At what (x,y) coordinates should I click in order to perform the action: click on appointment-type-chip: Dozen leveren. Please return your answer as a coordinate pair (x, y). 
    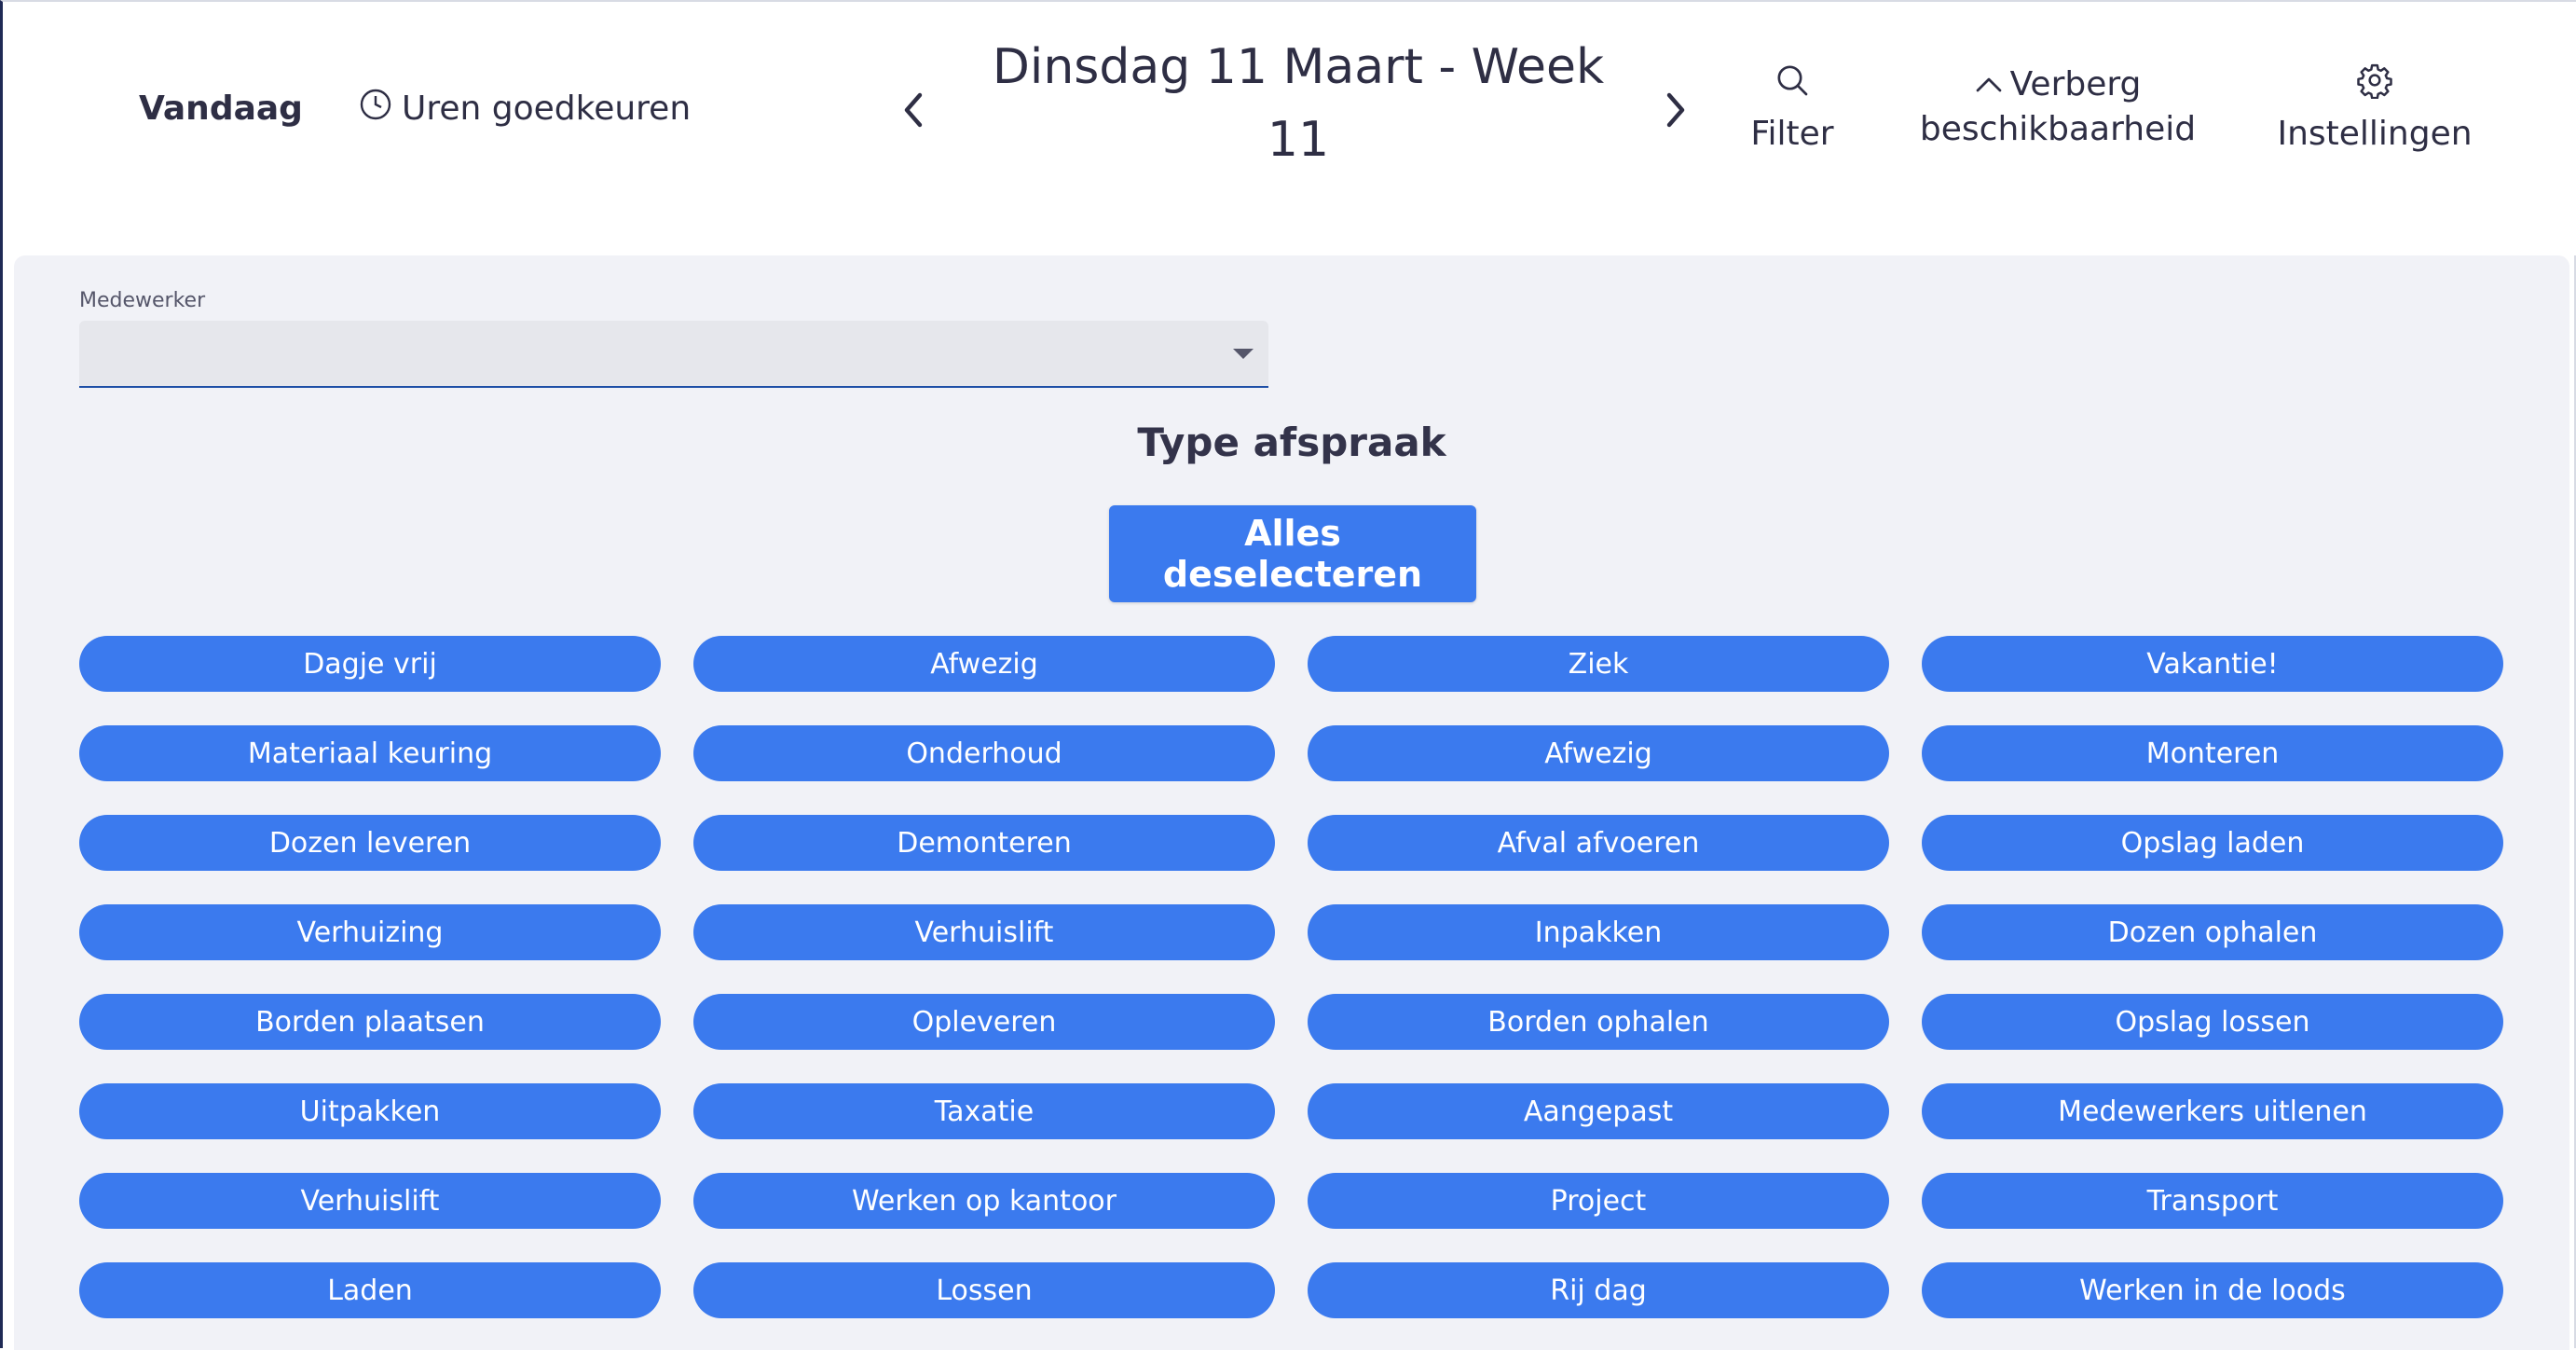
    Looking at the image, I should click on (370, 843).